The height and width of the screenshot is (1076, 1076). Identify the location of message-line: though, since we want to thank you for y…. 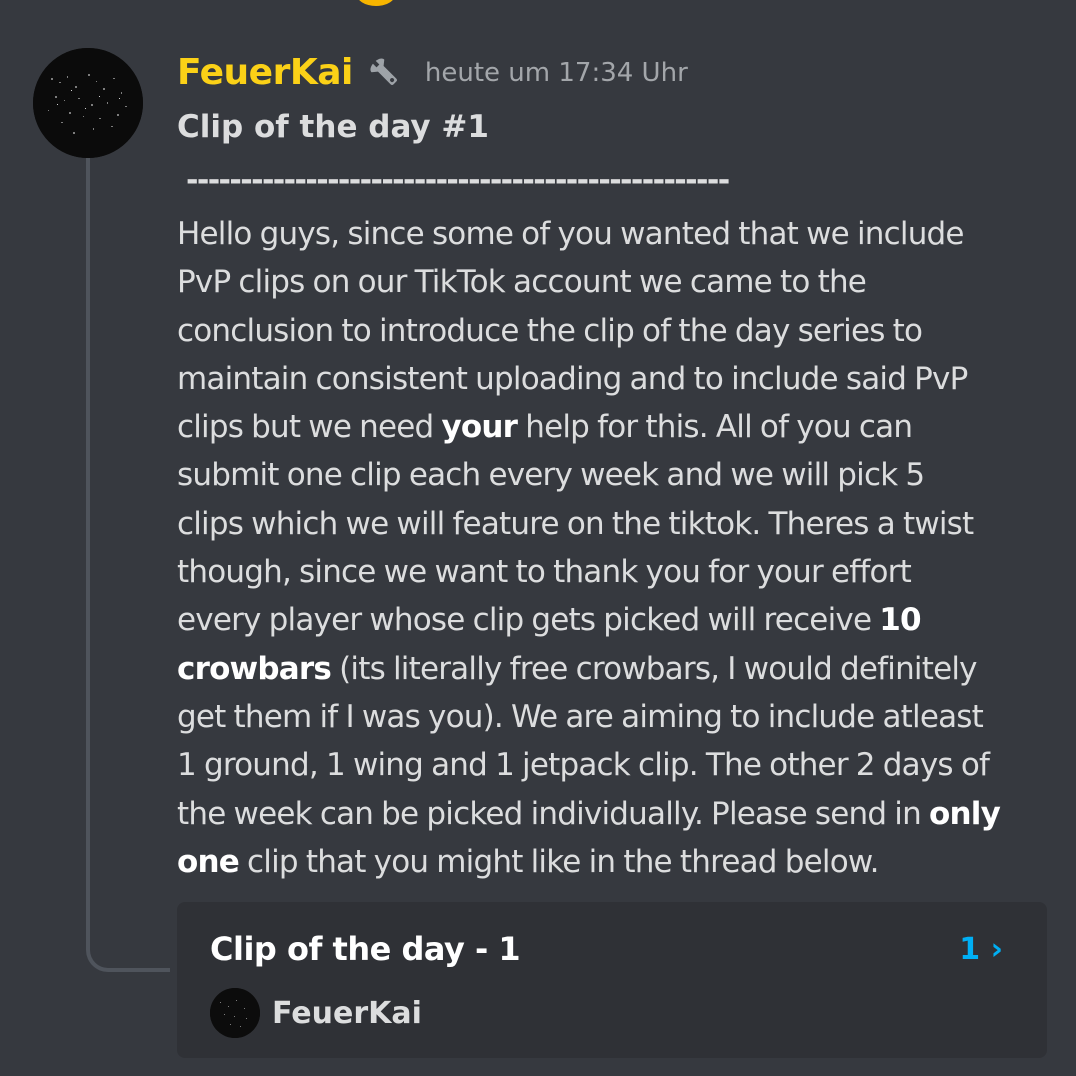
(544, 572).